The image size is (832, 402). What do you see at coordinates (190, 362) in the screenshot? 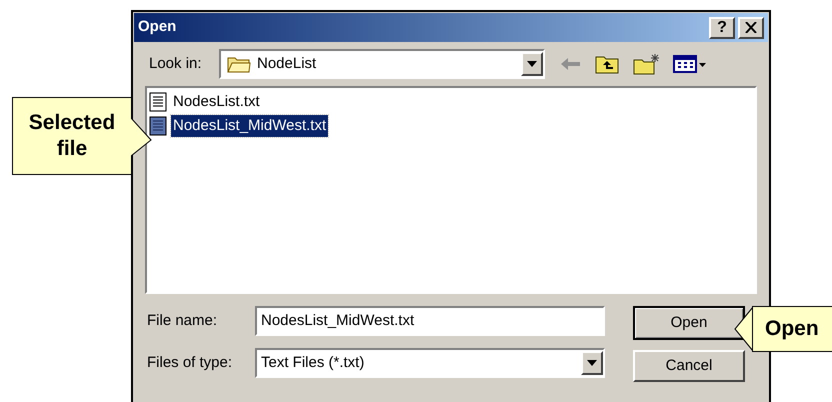
I see `file-type-label: Files of type:` at bounding box center [190, 362].